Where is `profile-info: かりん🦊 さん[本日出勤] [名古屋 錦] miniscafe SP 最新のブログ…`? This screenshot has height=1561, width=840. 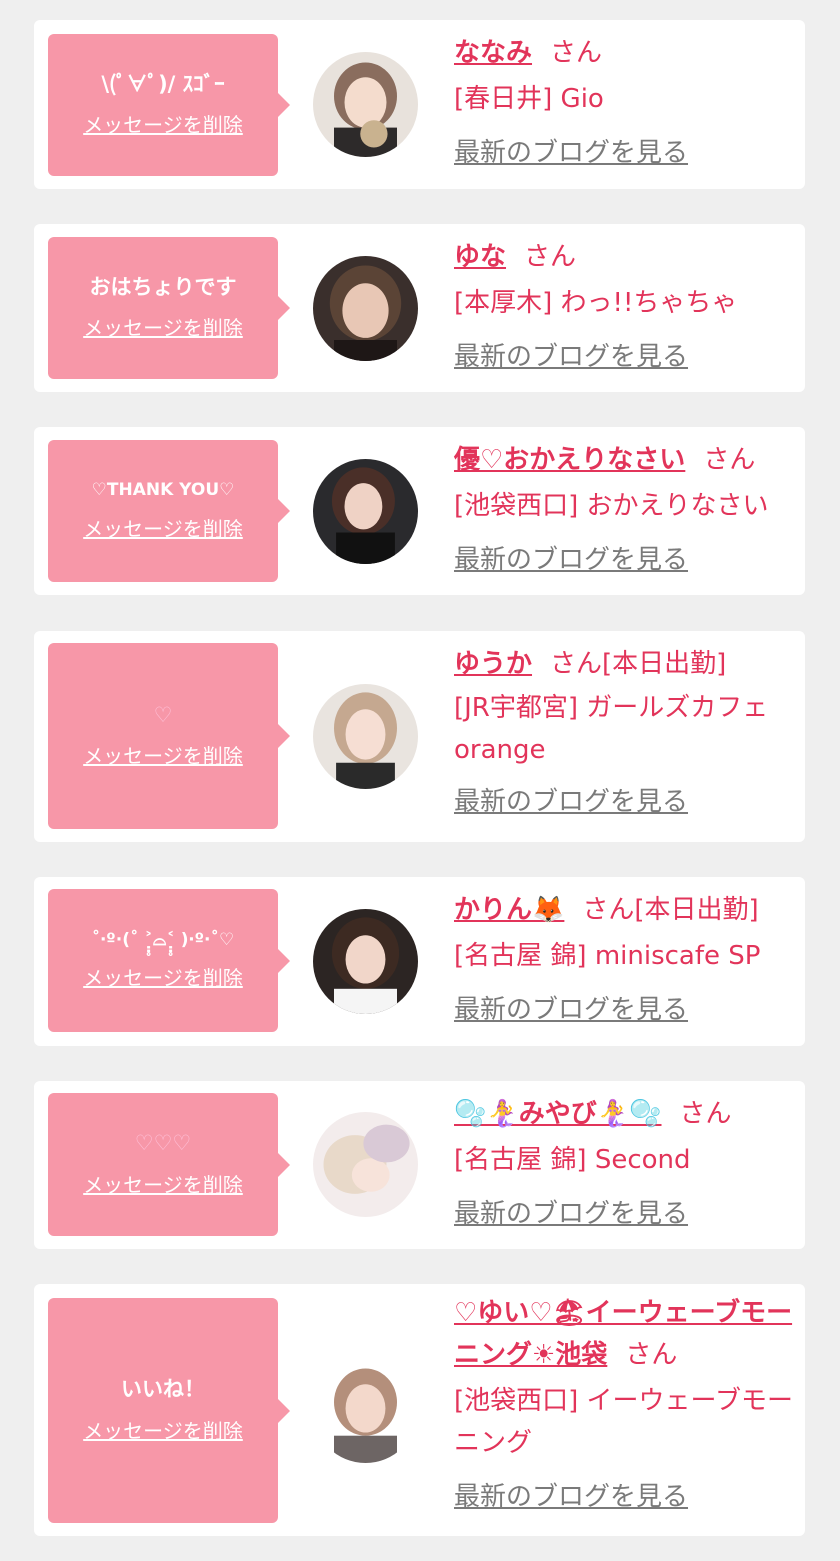 profile-info: かりん🦊 さん[本日出勤] [名古屋 錦] miniscafe SP 最新のブログ… is located at coordinates (624, 960).